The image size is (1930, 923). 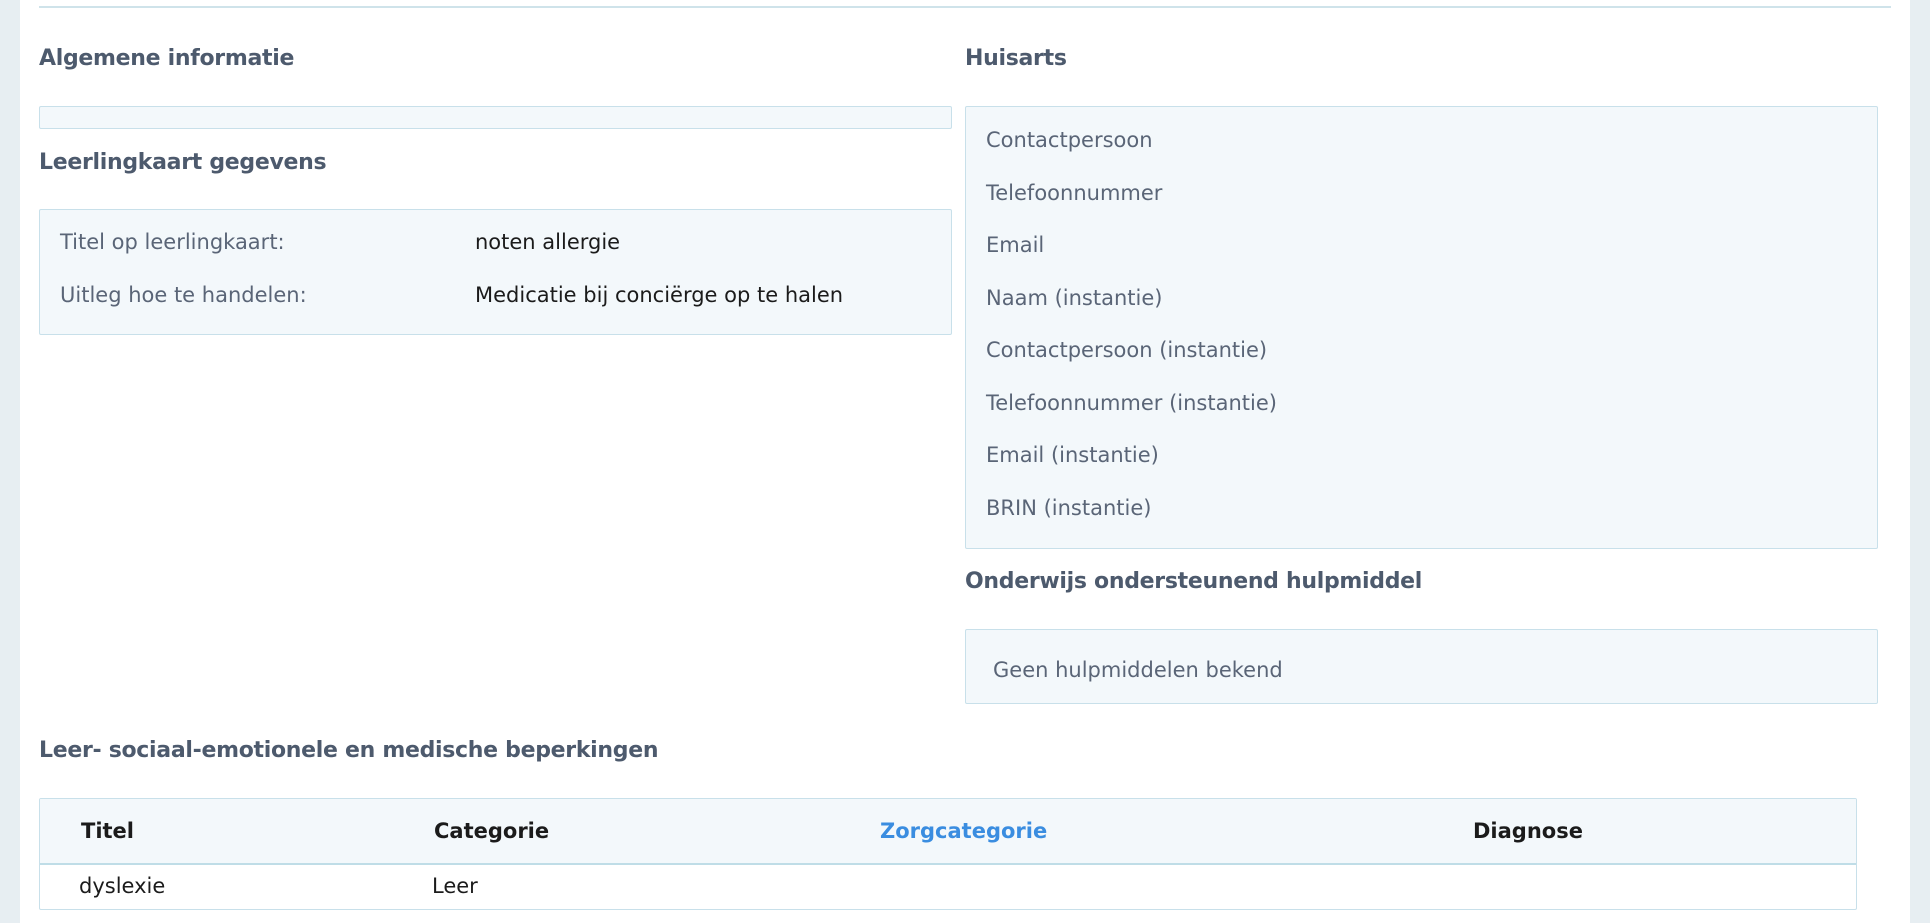 I want to click on general-info-title: Algemene informatie, so click(x=167, y=58).